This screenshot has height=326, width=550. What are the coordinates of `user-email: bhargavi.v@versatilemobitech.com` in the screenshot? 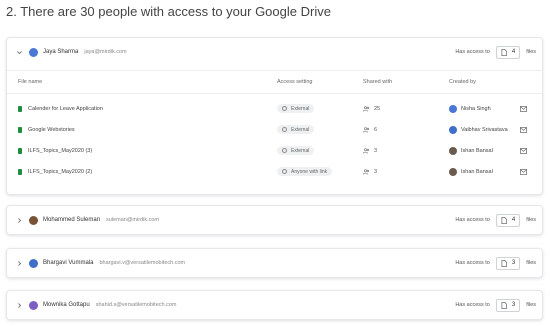 It's located at (142, 263).